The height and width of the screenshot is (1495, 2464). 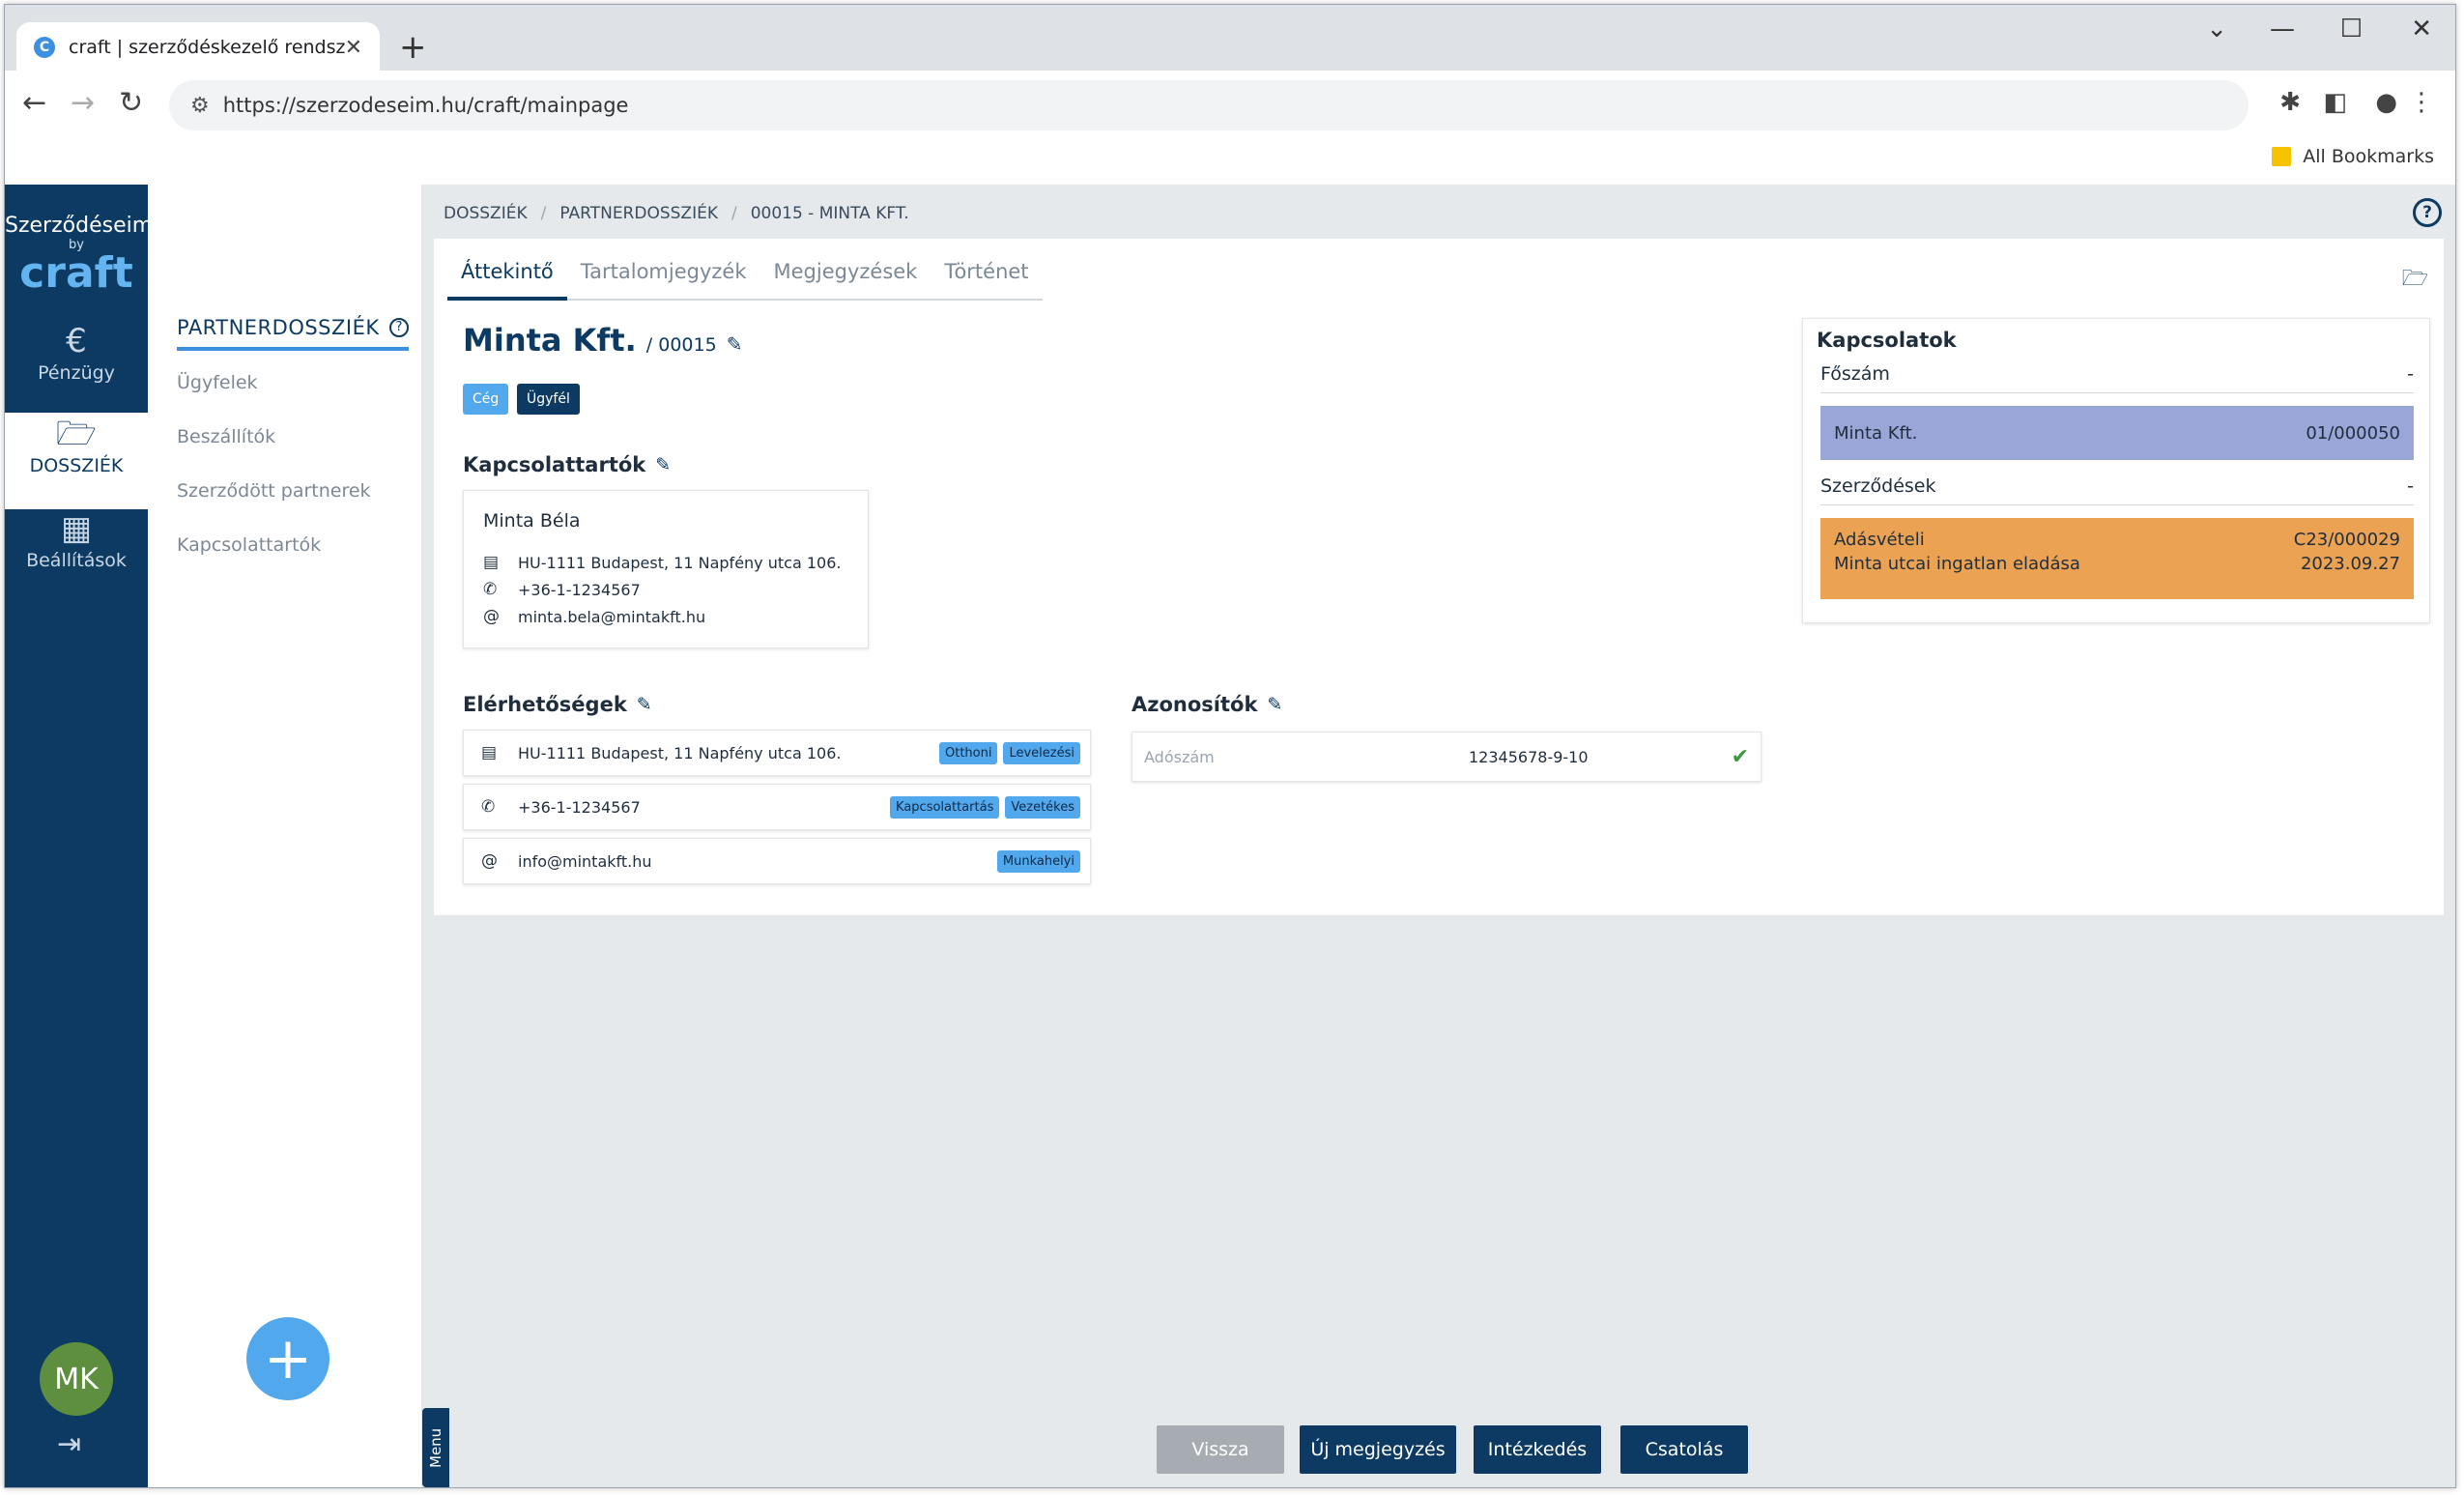 What do you see at coordinates (287, 1358) in the screenshot?
I see `add-button: +` at bounding box center [287, 1358].